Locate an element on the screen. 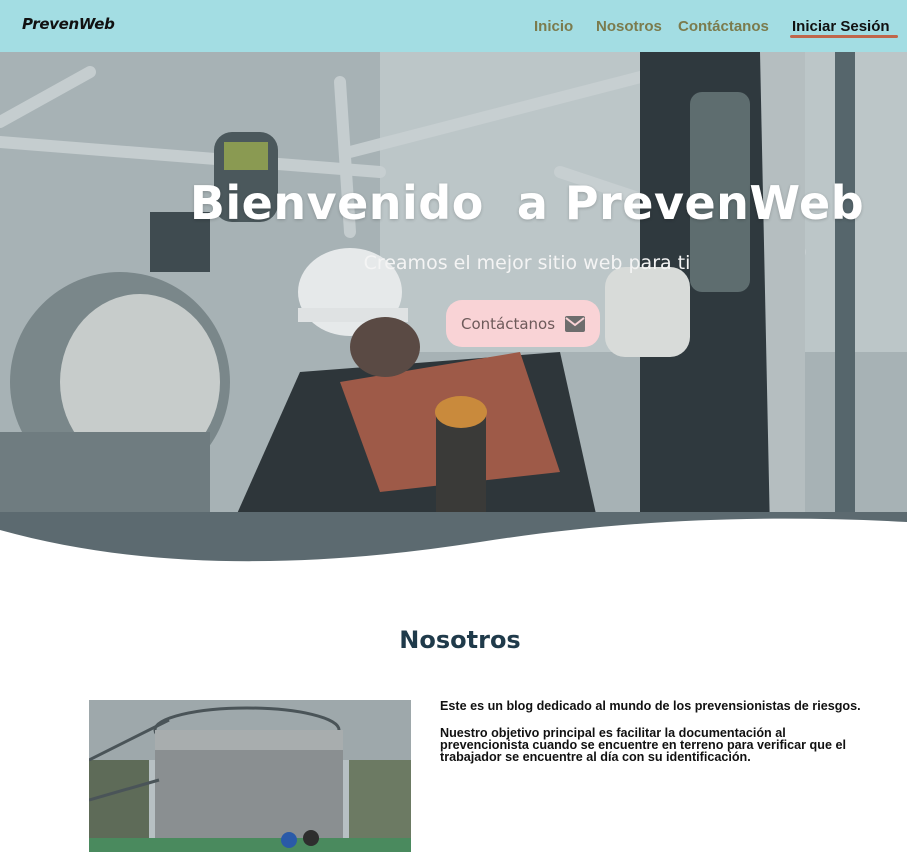  contact-button-label: Contáctanos is located at coordinates (508, 323).